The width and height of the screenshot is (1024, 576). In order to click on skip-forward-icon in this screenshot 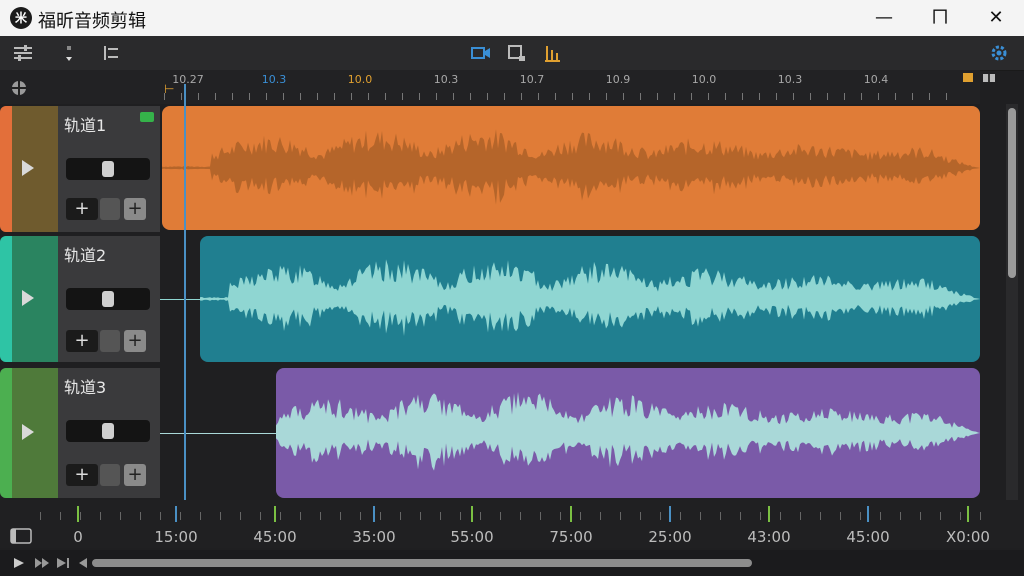, I will do `click(64, 563)`.